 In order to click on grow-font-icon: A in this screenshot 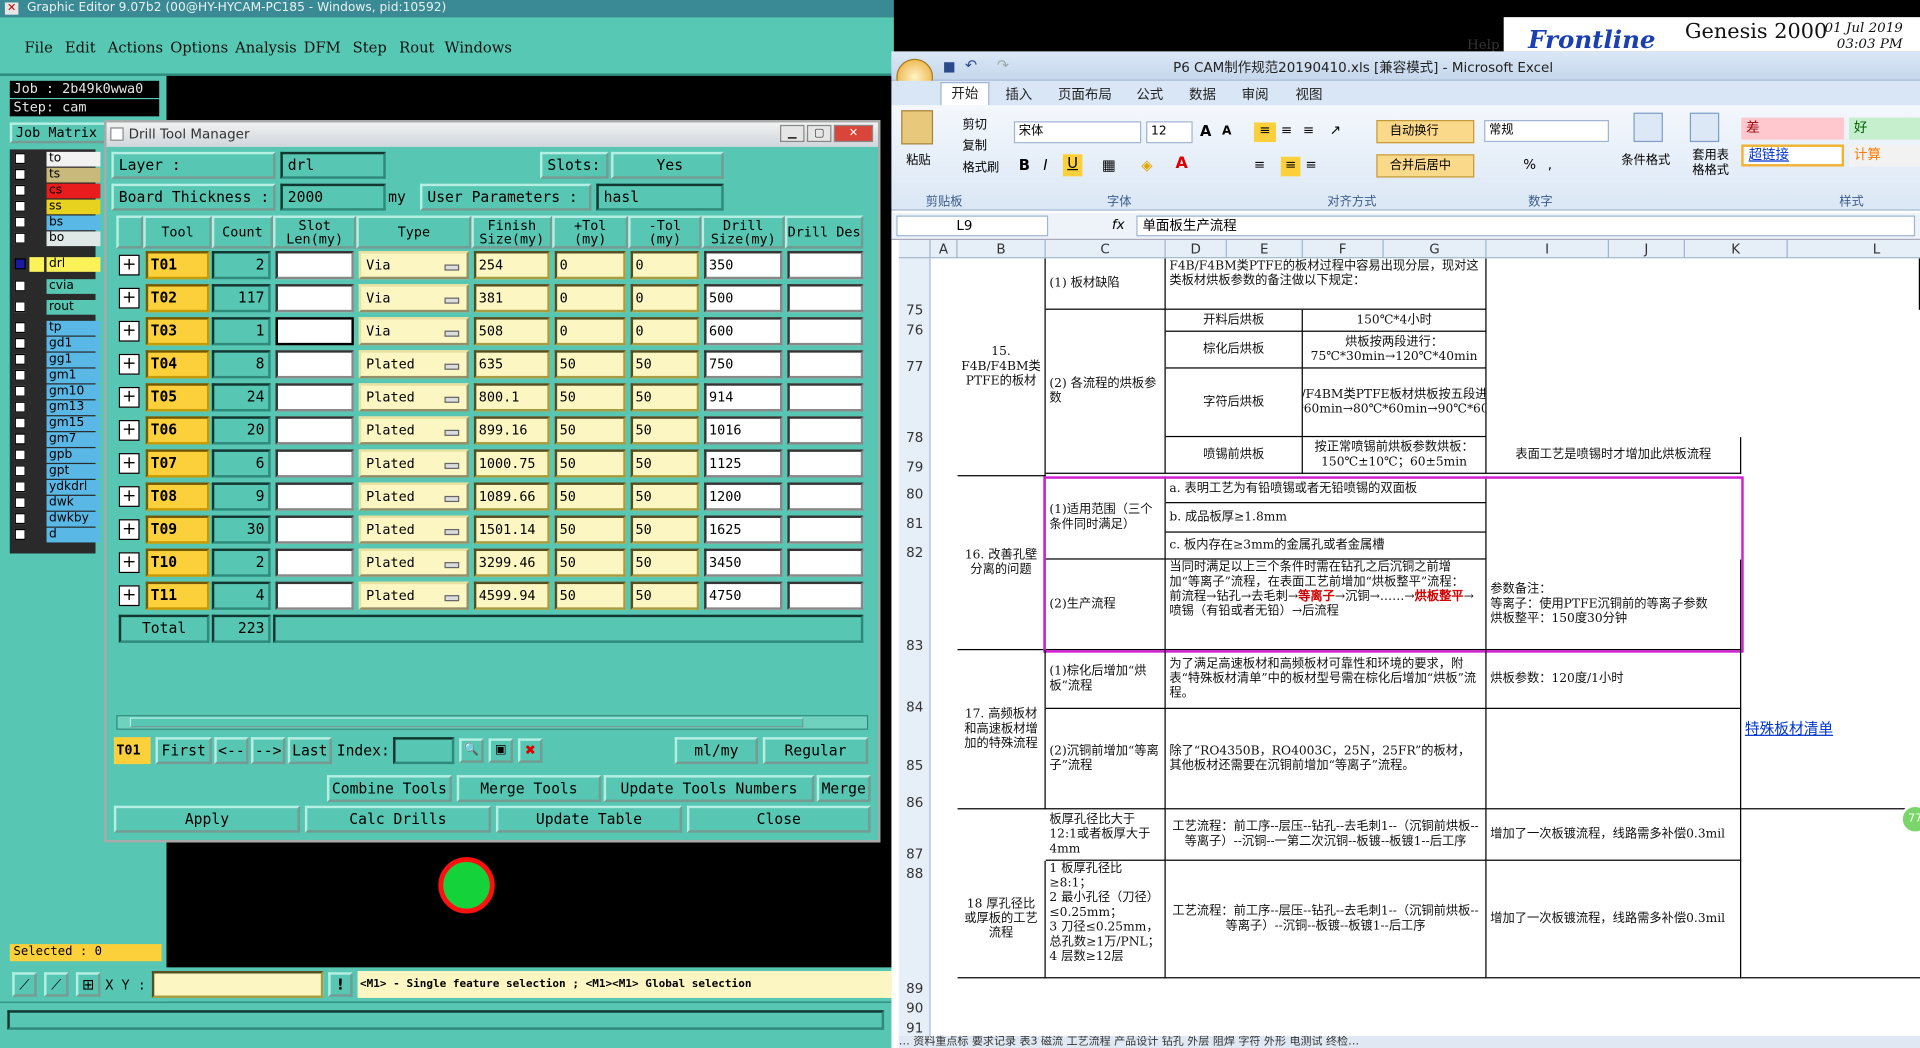, I will do `click(1205, 130)`.